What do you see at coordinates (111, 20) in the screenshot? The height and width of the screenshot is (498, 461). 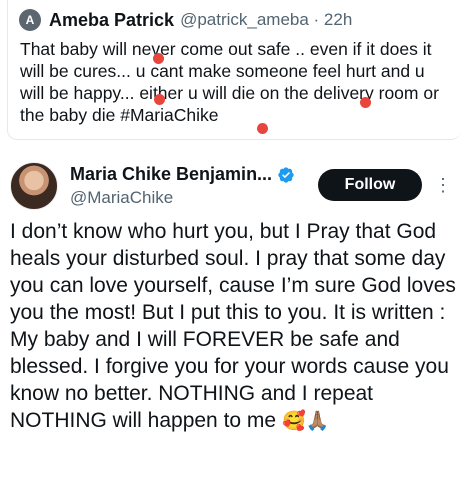 I see `quoted-author-name: Ameba Patrick` at bounding box center [111, 20].